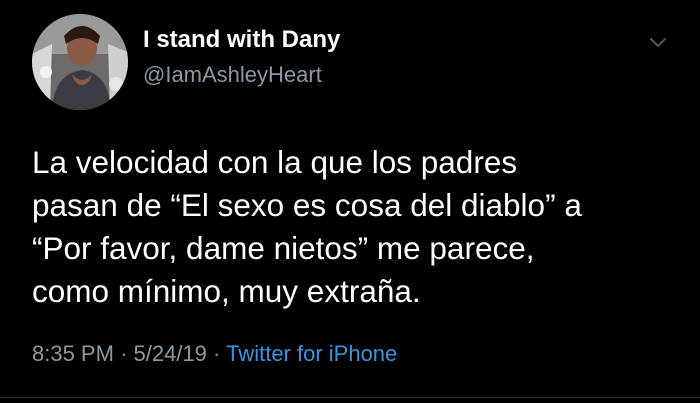 The width and height of the screenshot is (700, 403). I want to click on tweet-time: 8:35 PM, so click(73, 353).